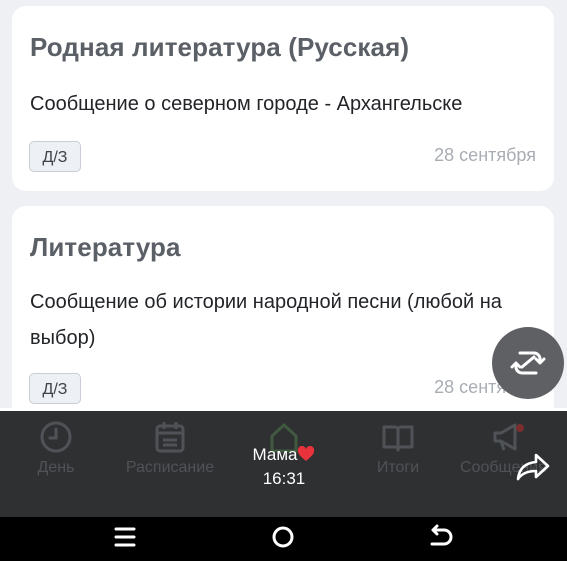  What do you see at coordinates (441, 537) in the screenshot?
I see `back-icon` at bounding box center [441, 537].